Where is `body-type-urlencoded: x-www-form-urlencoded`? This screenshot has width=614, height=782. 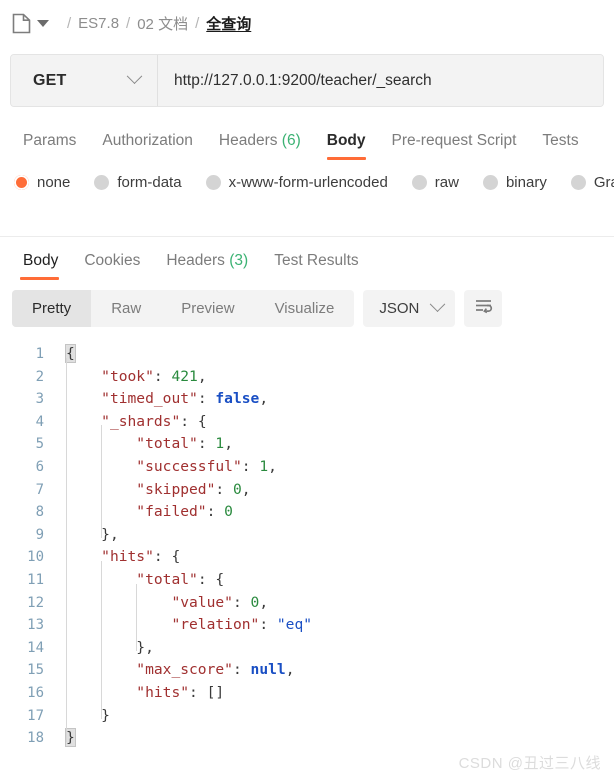 body-type-urlencoded: x-www-form-urlencoded is located at coordinates (296, 182).